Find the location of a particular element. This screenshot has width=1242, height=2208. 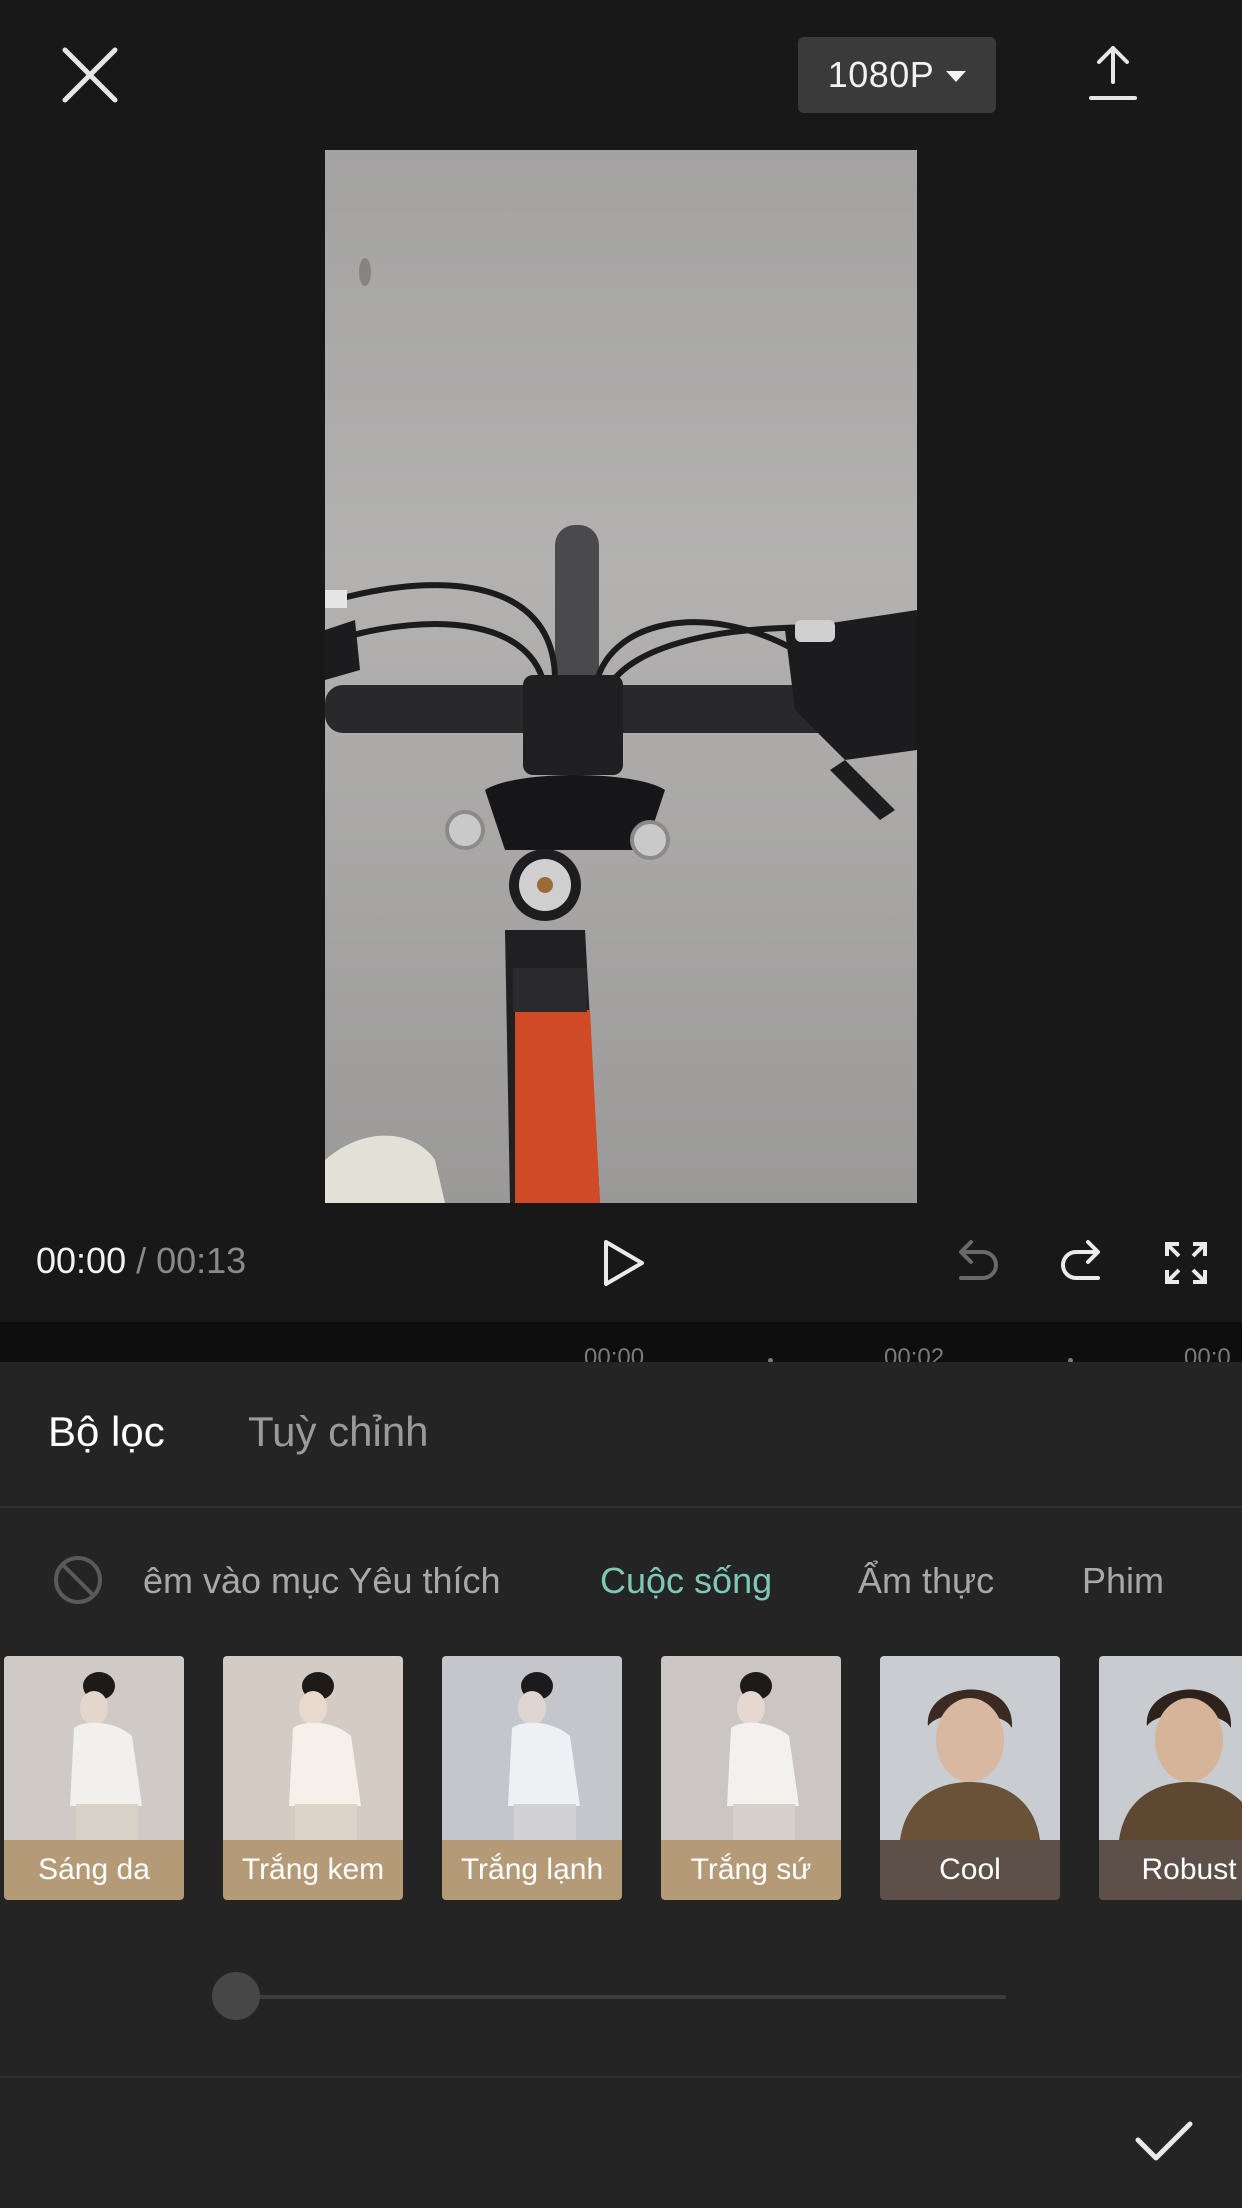

filter-card: Trắng lạnh is located at coordinates (532, 1778).